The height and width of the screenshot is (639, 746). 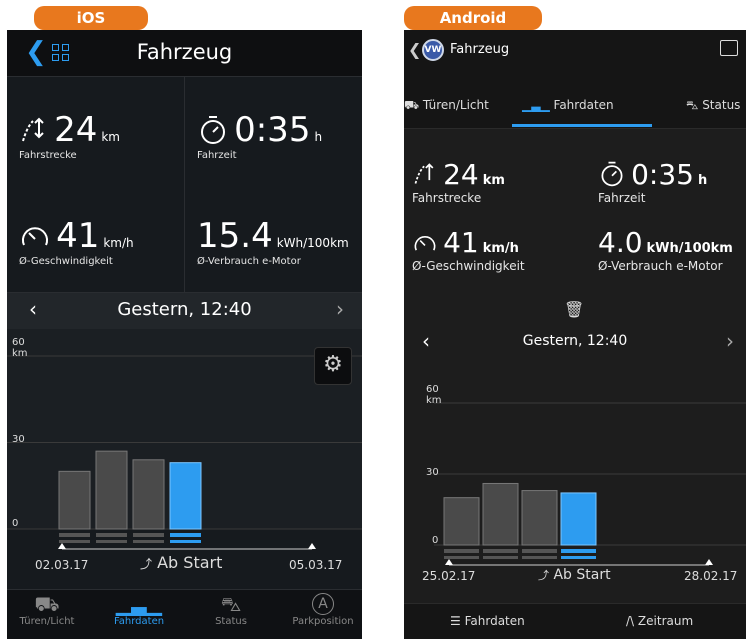 I want to click on gear-icon: ⚙, so click(x=333, y=364).